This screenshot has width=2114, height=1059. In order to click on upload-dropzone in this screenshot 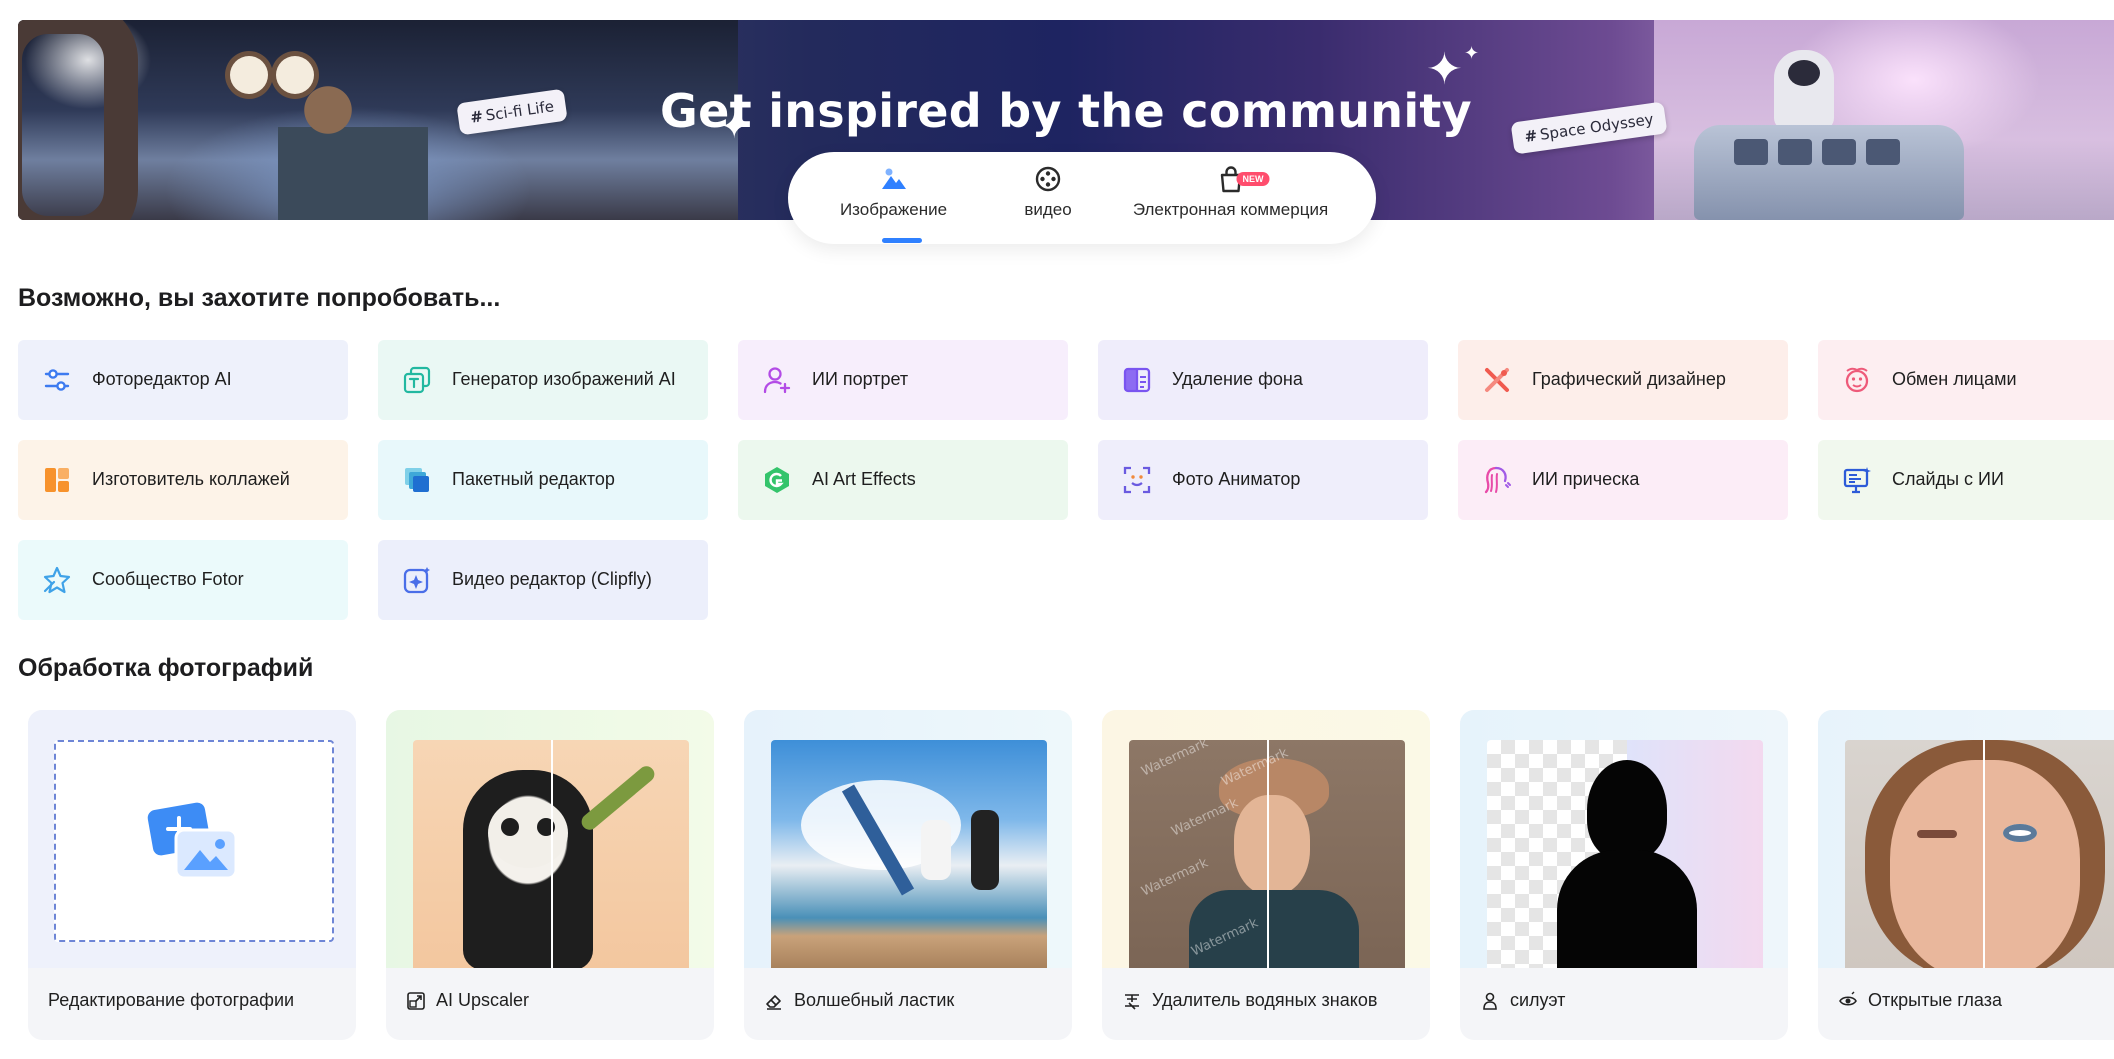, I will do `click(194, 841)`.